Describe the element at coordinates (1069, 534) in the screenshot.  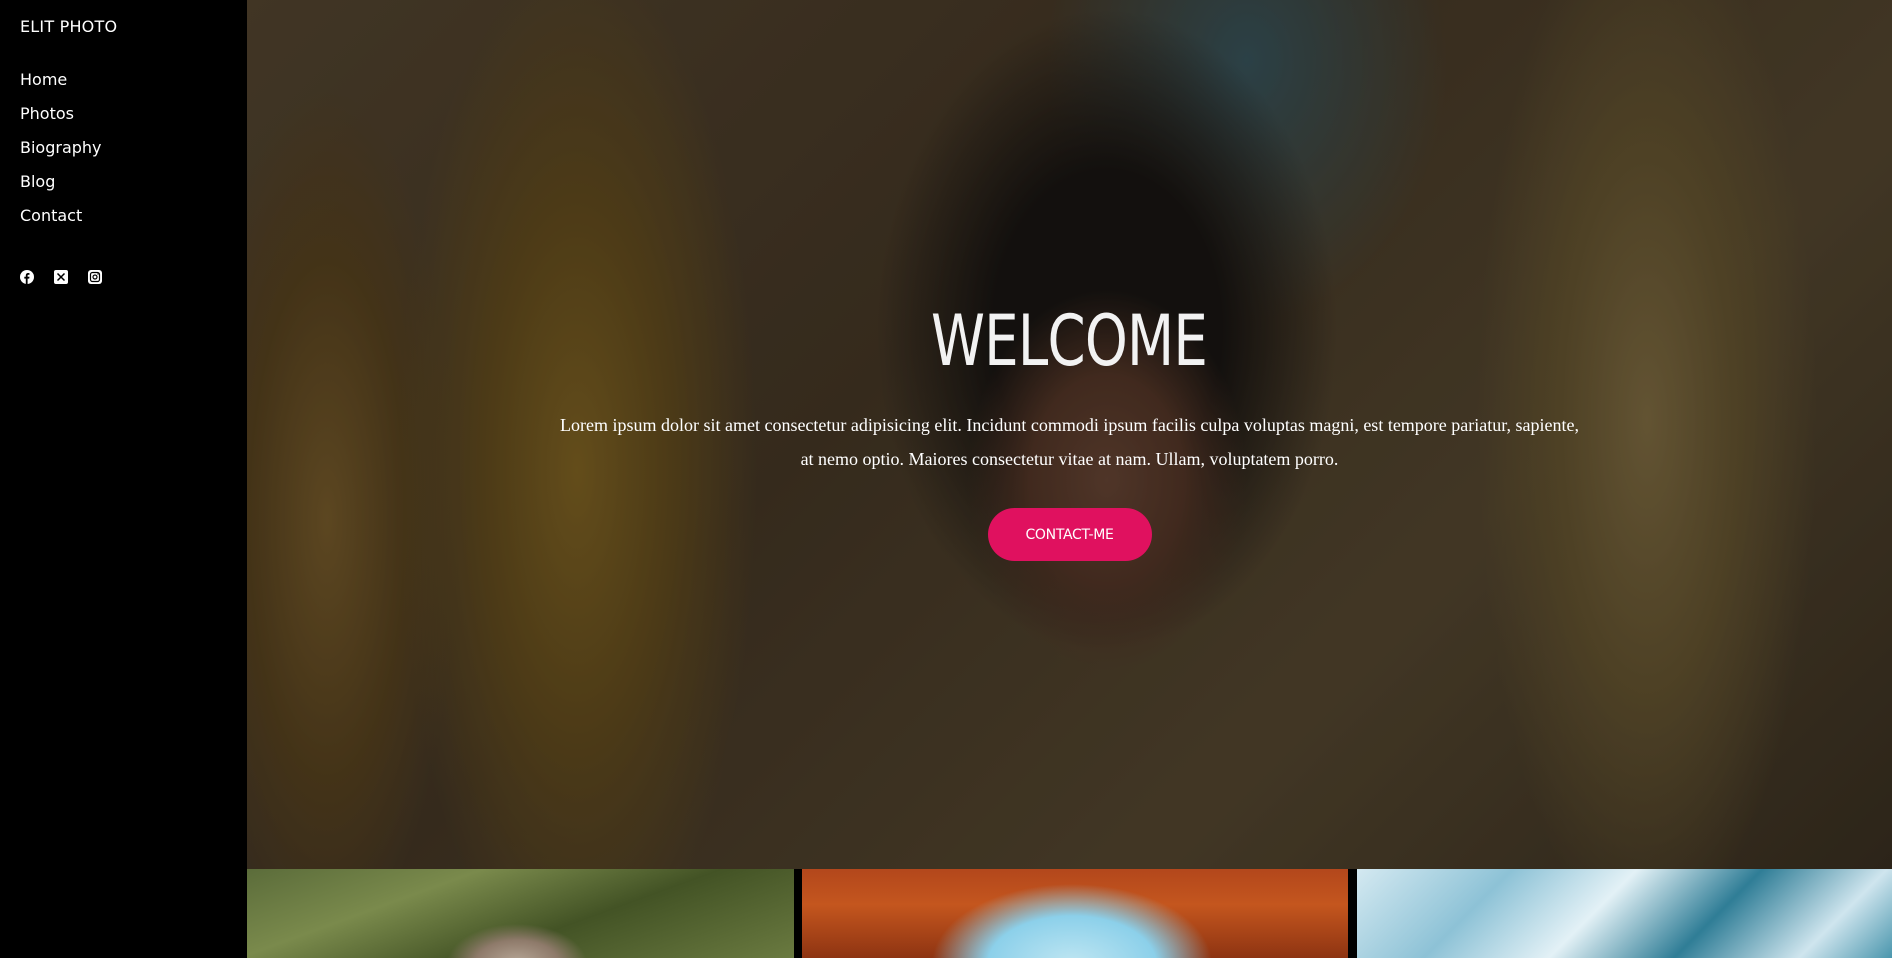
I see `contact-me-button: CONTACT-ME` at that location.